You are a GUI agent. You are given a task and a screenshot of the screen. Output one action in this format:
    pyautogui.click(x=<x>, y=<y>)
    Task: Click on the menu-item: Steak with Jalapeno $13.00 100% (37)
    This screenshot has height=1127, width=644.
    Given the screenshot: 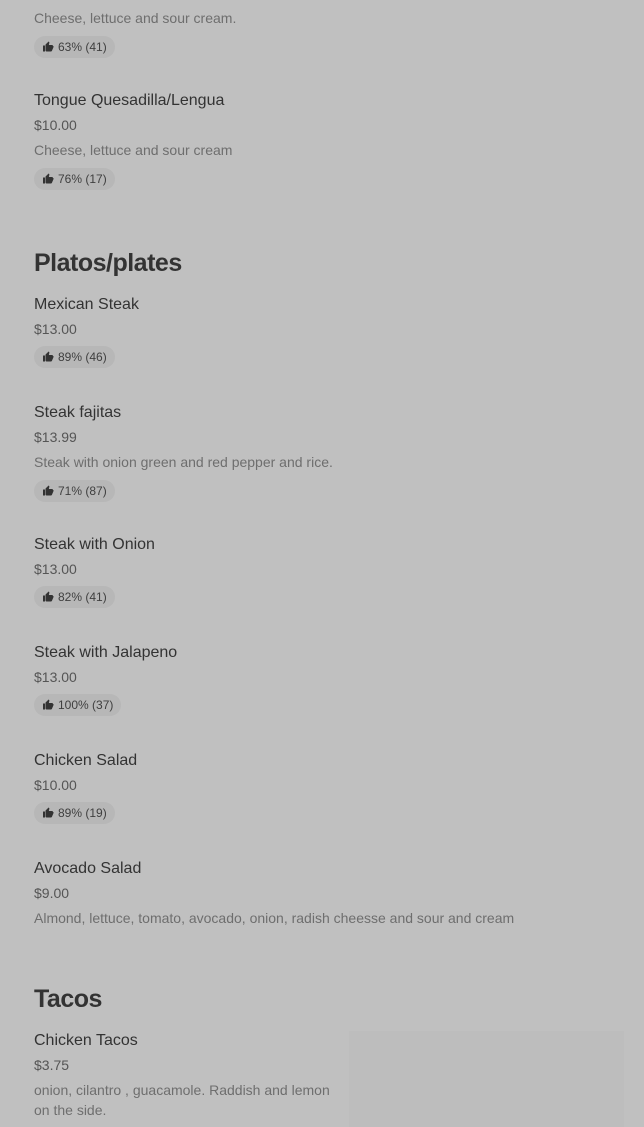 What is the action you would take?
    pyautogui.click(x=334, y=679)
    